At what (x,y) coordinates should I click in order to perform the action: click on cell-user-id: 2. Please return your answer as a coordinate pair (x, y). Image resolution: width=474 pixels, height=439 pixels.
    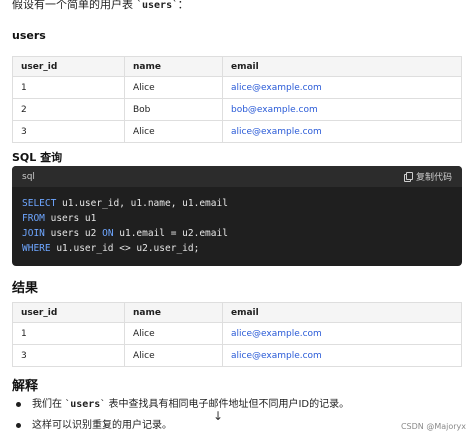
    Looking at the image, I should click on (68, 109).